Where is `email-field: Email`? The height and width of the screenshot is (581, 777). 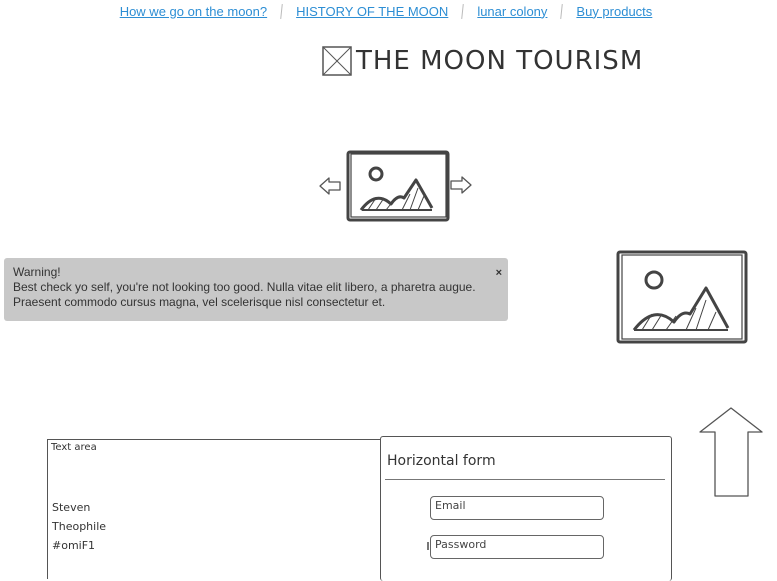
email-field: Email is located at coordinates (517, 508).